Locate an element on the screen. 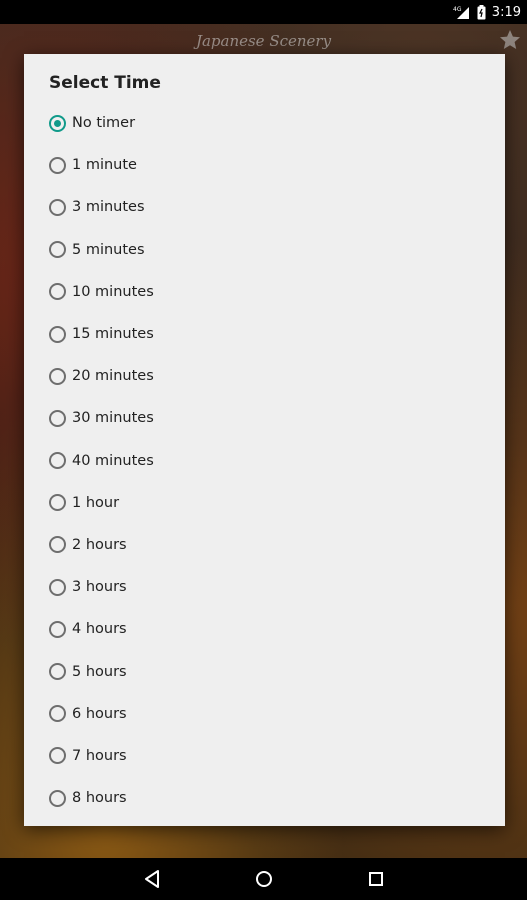 Image resolution: width=527 pixels, height=900 pixels. timer-option: 8 hours is located at coordinates (264, 798).